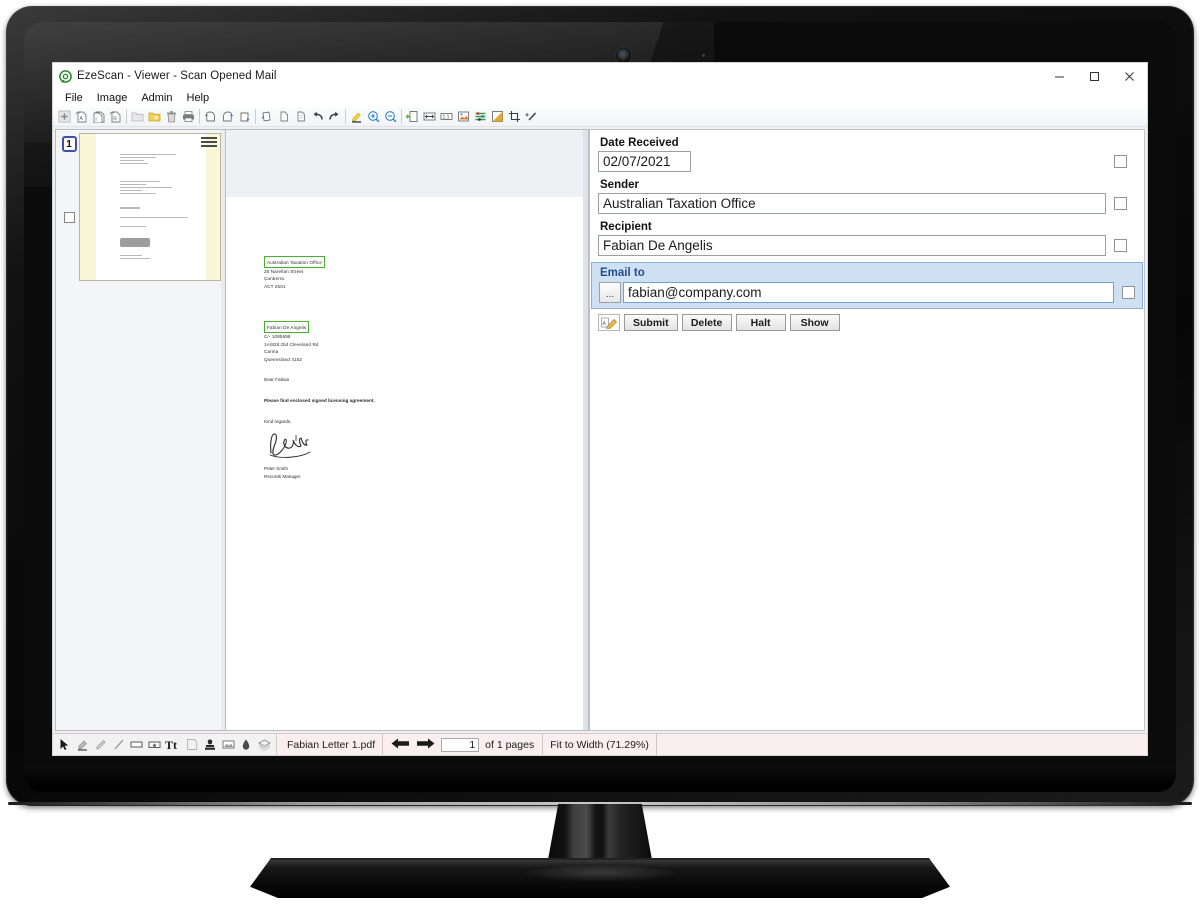 The image size is (1200, 908). What do you see at coordinates (760, 322) in the screenshot?
I see `halt-button: Halt` at bounding box center [760, 322].